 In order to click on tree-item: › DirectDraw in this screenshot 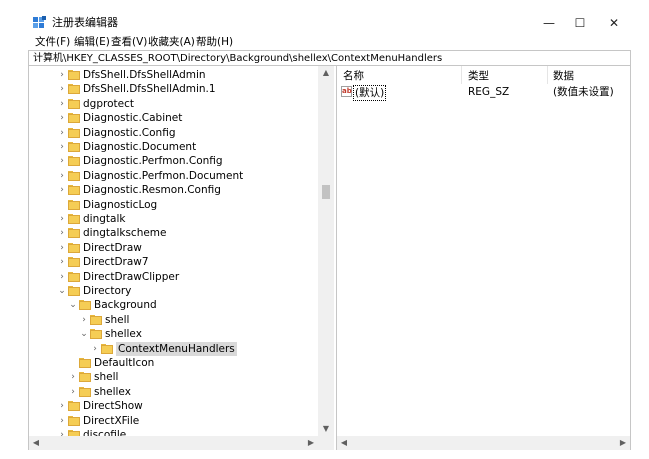, I will do `click(174, 248)`.